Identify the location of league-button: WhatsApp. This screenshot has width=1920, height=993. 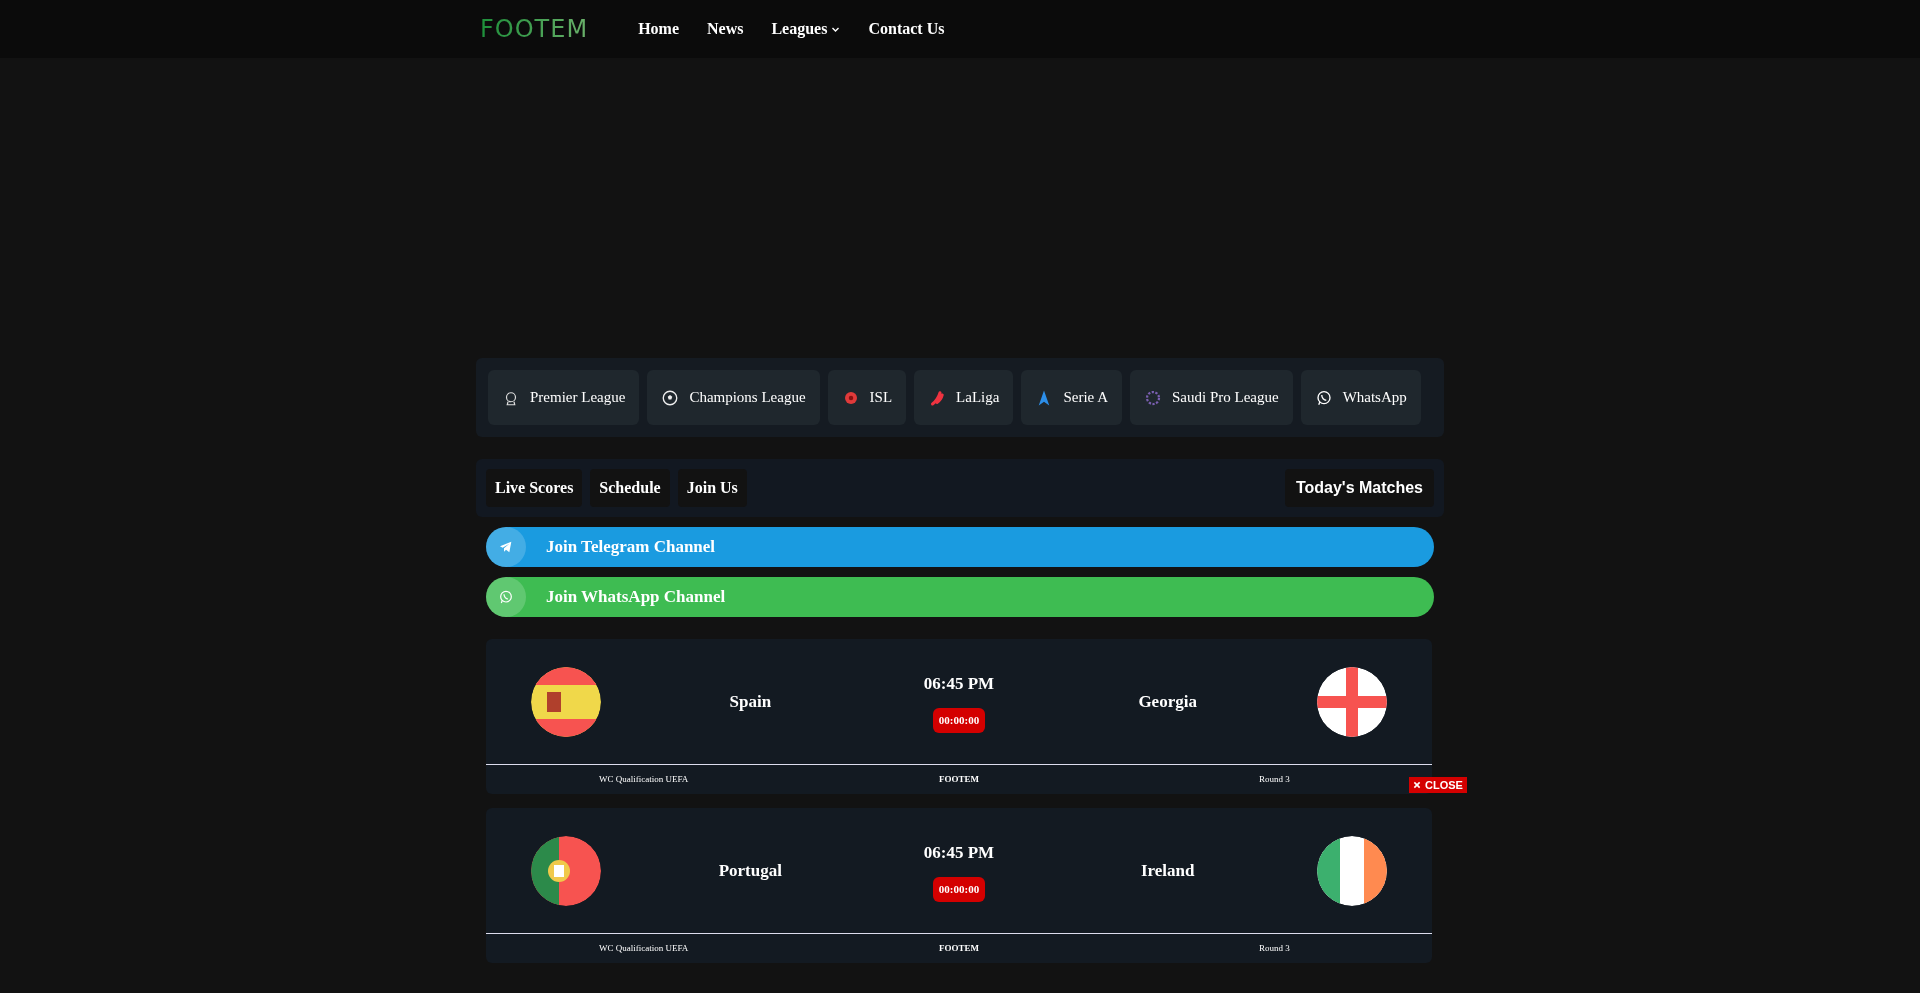
(1360, 397).